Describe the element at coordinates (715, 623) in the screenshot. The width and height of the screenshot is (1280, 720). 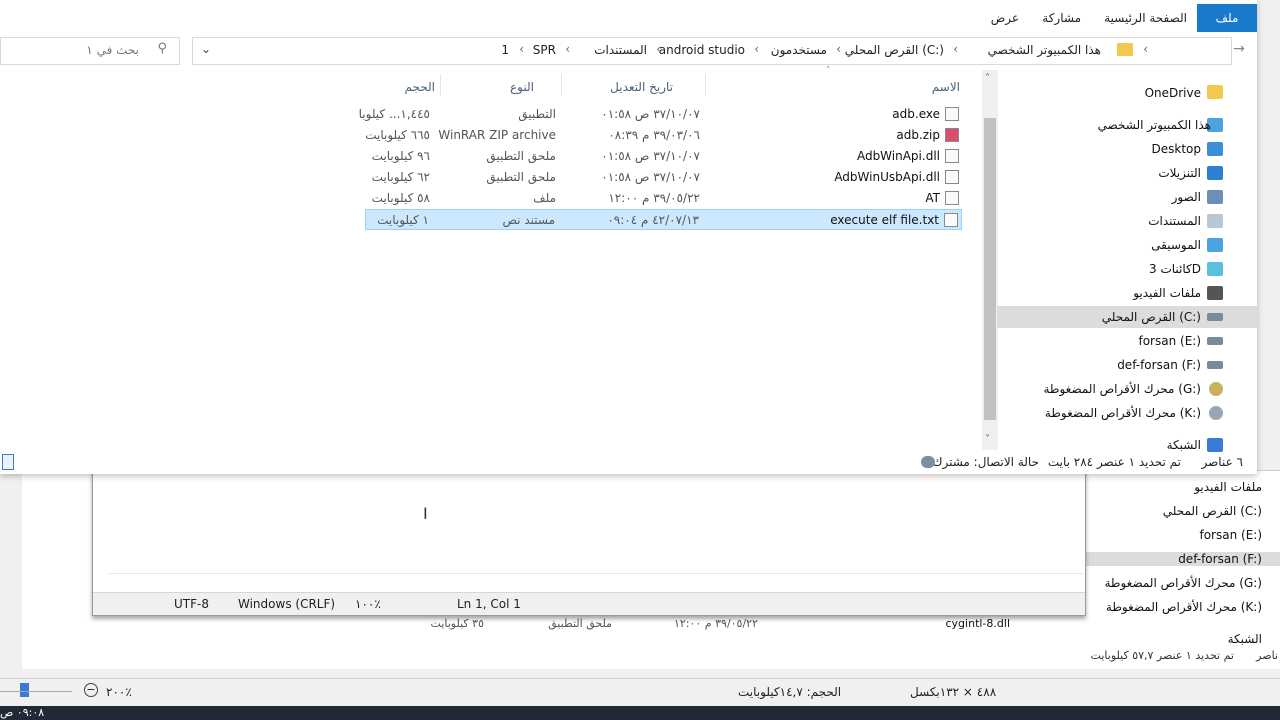
I see `bg-file-date: ٣٩/٠٥/٢٢ م ١٢:٠٠` at that location.